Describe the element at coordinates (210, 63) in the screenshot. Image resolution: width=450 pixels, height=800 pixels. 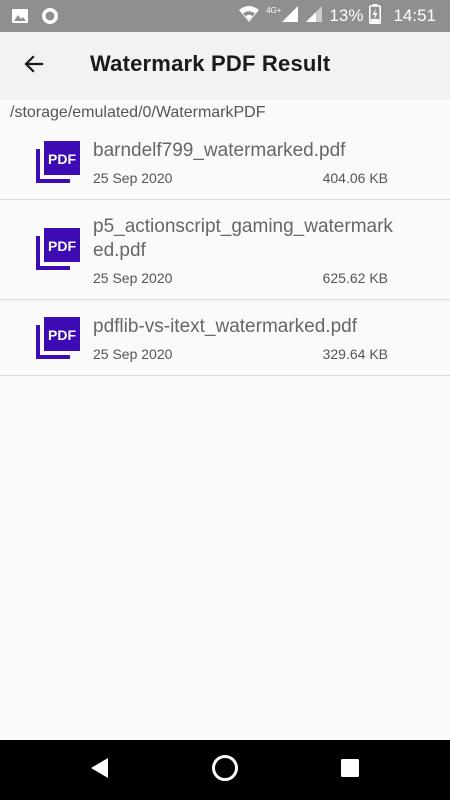
I see `page-title: Watermark PDF Result` at that location.